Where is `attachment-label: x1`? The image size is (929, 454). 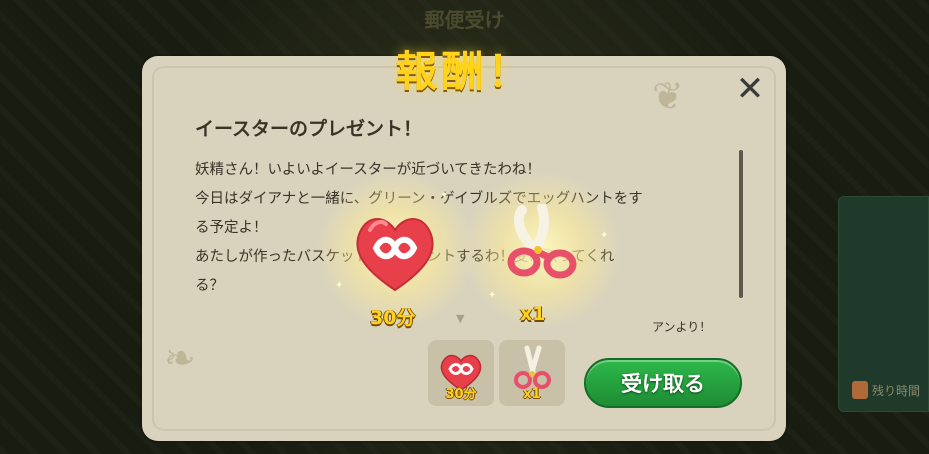 attachment-label: x1 is located at coordinates (532, 394).